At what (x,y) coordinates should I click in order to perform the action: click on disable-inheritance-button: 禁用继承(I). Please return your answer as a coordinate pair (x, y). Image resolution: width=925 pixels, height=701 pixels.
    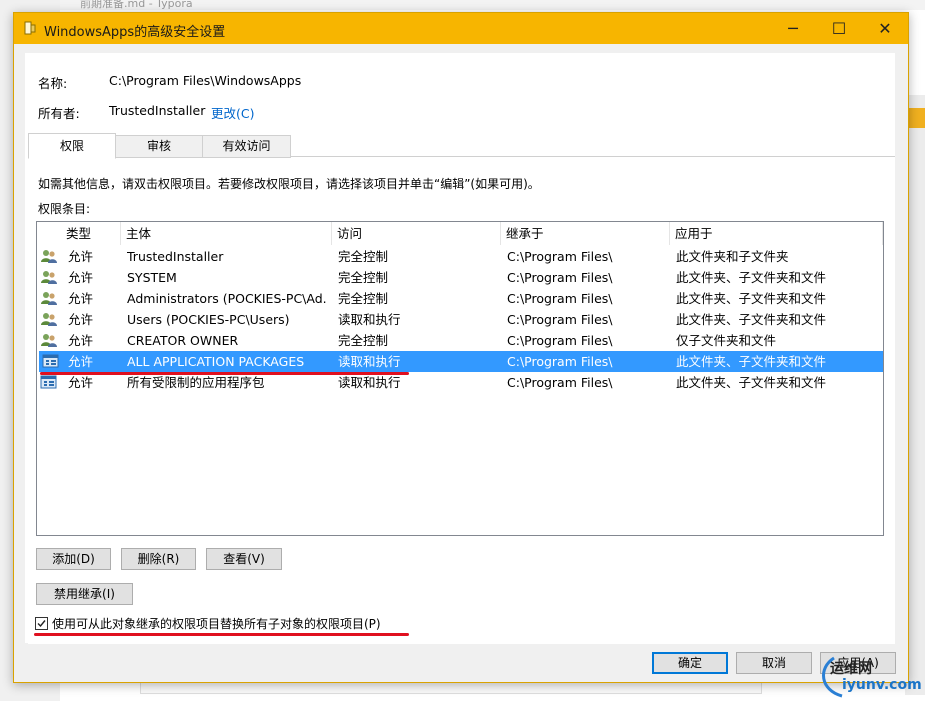
    Looking at the image, I should click on (84, 594).